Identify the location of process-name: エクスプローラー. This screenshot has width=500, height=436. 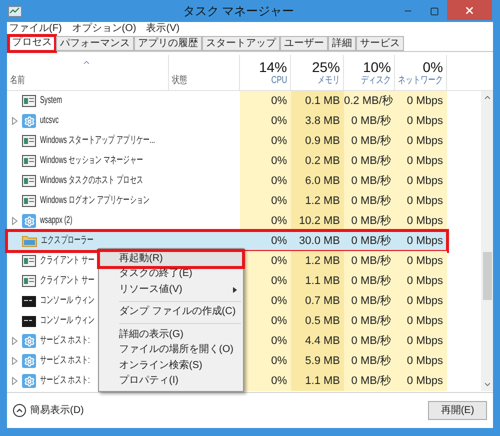
(67, 241).